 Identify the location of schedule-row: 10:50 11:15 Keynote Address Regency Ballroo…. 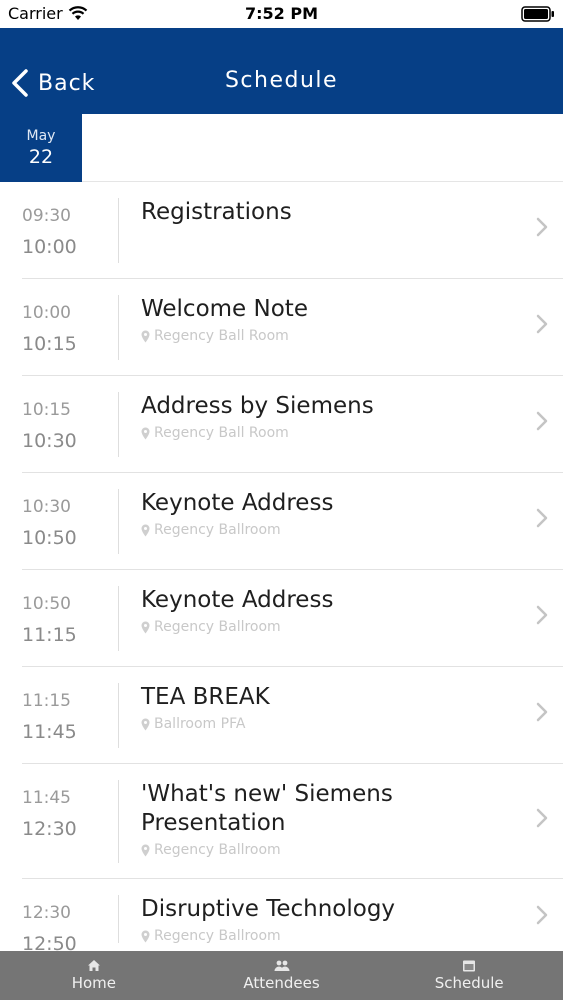
(292, 618).